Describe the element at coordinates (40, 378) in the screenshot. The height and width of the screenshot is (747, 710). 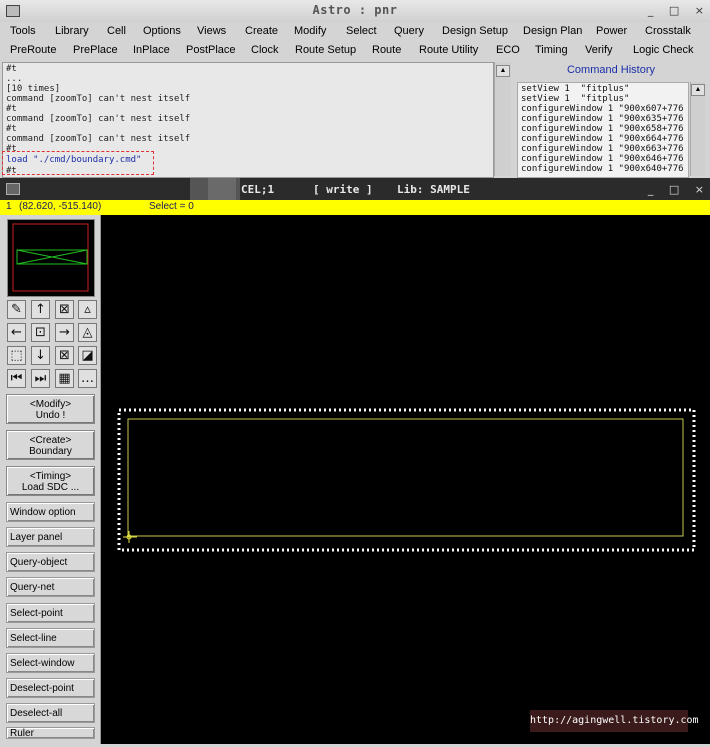
I see `fast-forward-icon: ⏭` at that location.